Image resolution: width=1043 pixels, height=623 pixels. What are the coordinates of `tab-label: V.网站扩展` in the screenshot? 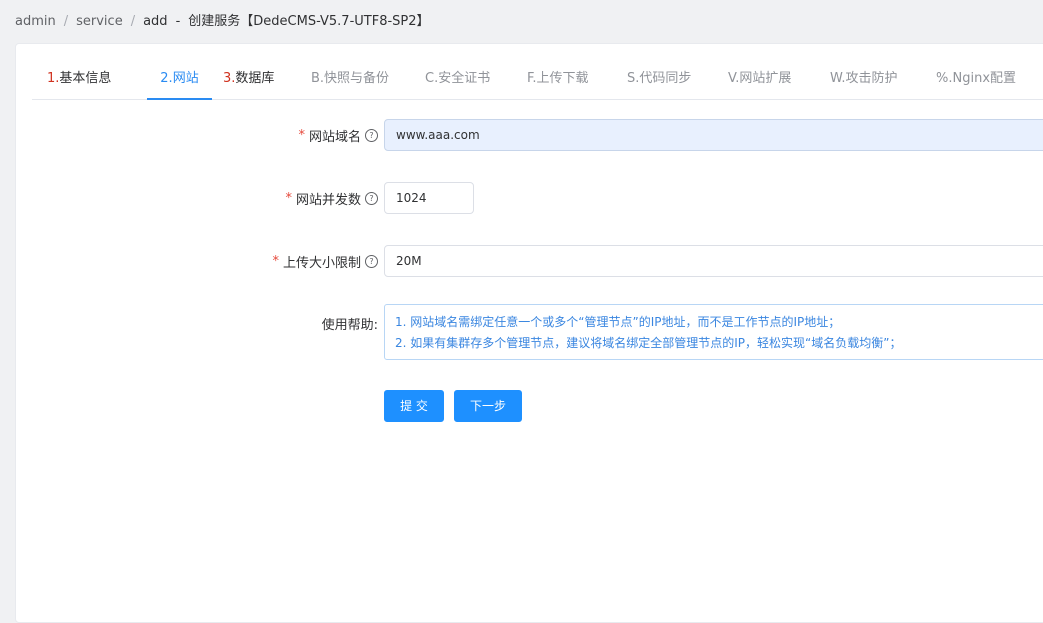 It's located at (760, 78).